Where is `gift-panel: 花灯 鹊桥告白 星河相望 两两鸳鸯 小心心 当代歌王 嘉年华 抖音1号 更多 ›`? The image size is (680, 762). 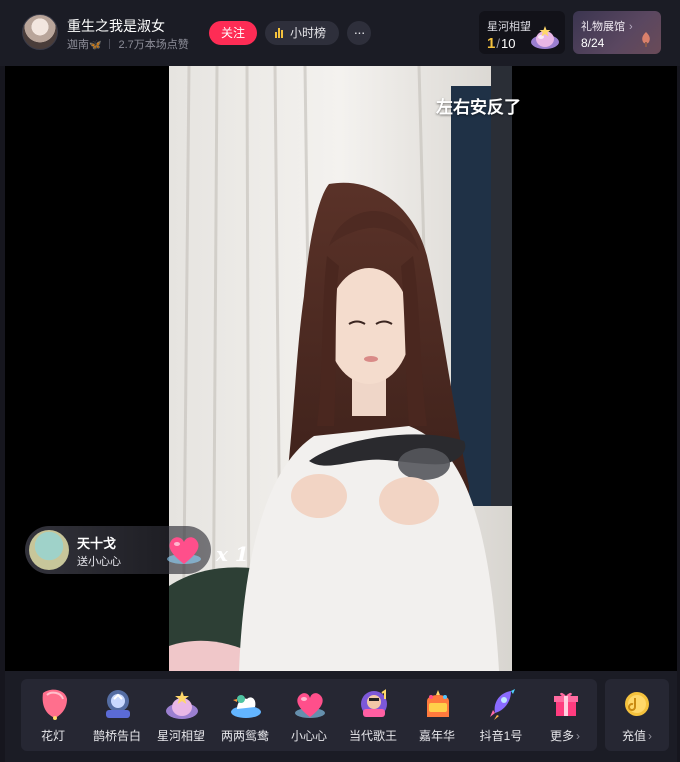 gift-panel: 花灯 鹊桥告白 星河相望 两两鸳鸯 小心心 当代歌王 嘉年华 抖音1号 更多 › is located at coordinates (309, 715).